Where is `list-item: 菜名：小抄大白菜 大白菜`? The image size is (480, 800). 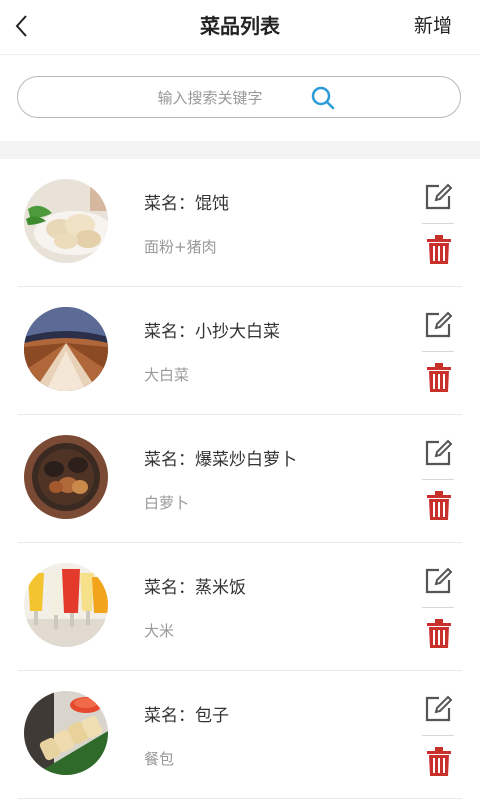 list-item: 菜名：小抄大白菜 大白菜 is located at coordinates (240, 351).